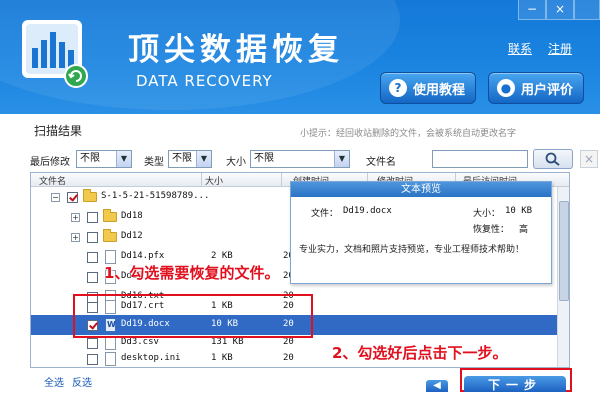 The height and width of the screenshot is (394, 600). I want to click on preview-size-value: 10 KB, so click(519, 211).